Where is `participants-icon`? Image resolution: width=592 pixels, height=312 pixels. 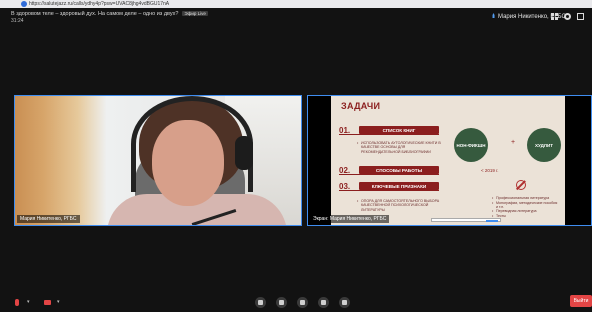
participants-icon is located at coordinates (260, 302).